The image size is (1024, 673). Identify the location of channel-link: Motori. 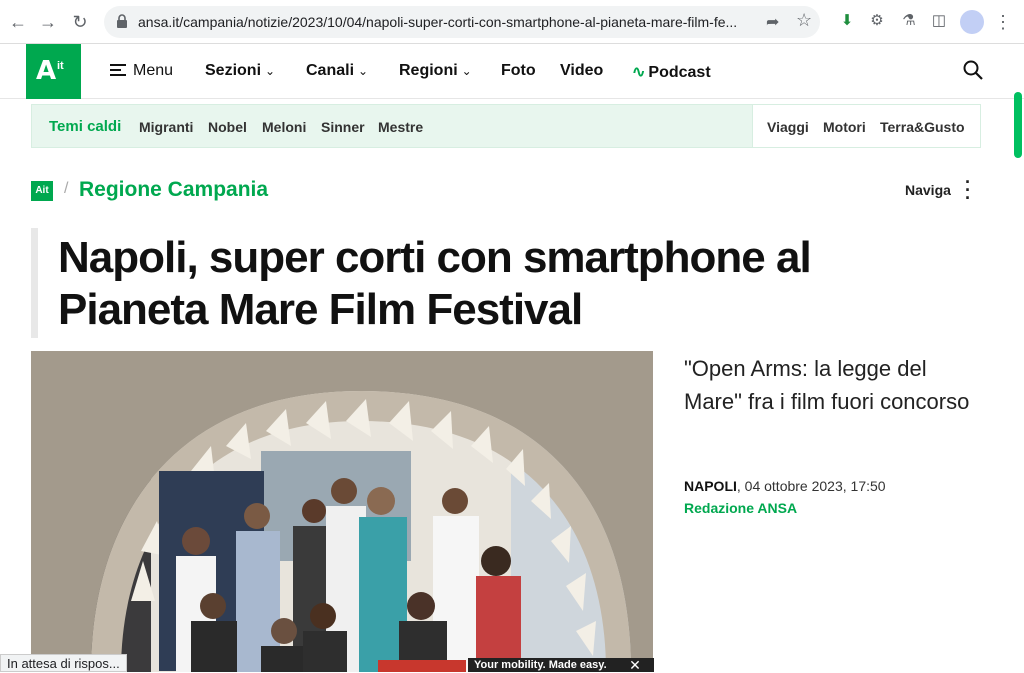
(844, 127).